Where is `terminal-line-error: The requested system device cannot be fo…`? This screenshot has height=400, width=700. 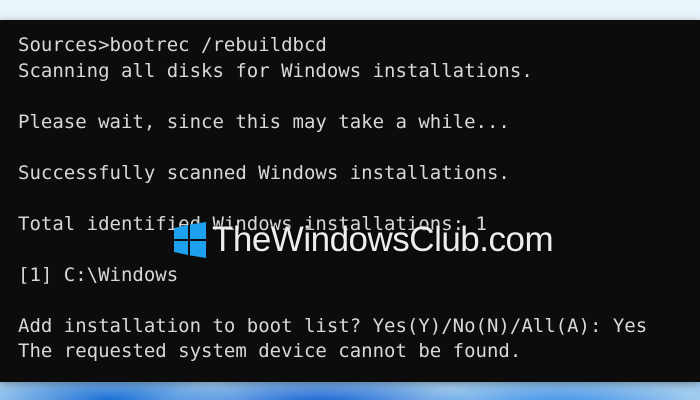 terminal-line-error: The requested system device cannot be fo… is located at coordinates (270, 351).